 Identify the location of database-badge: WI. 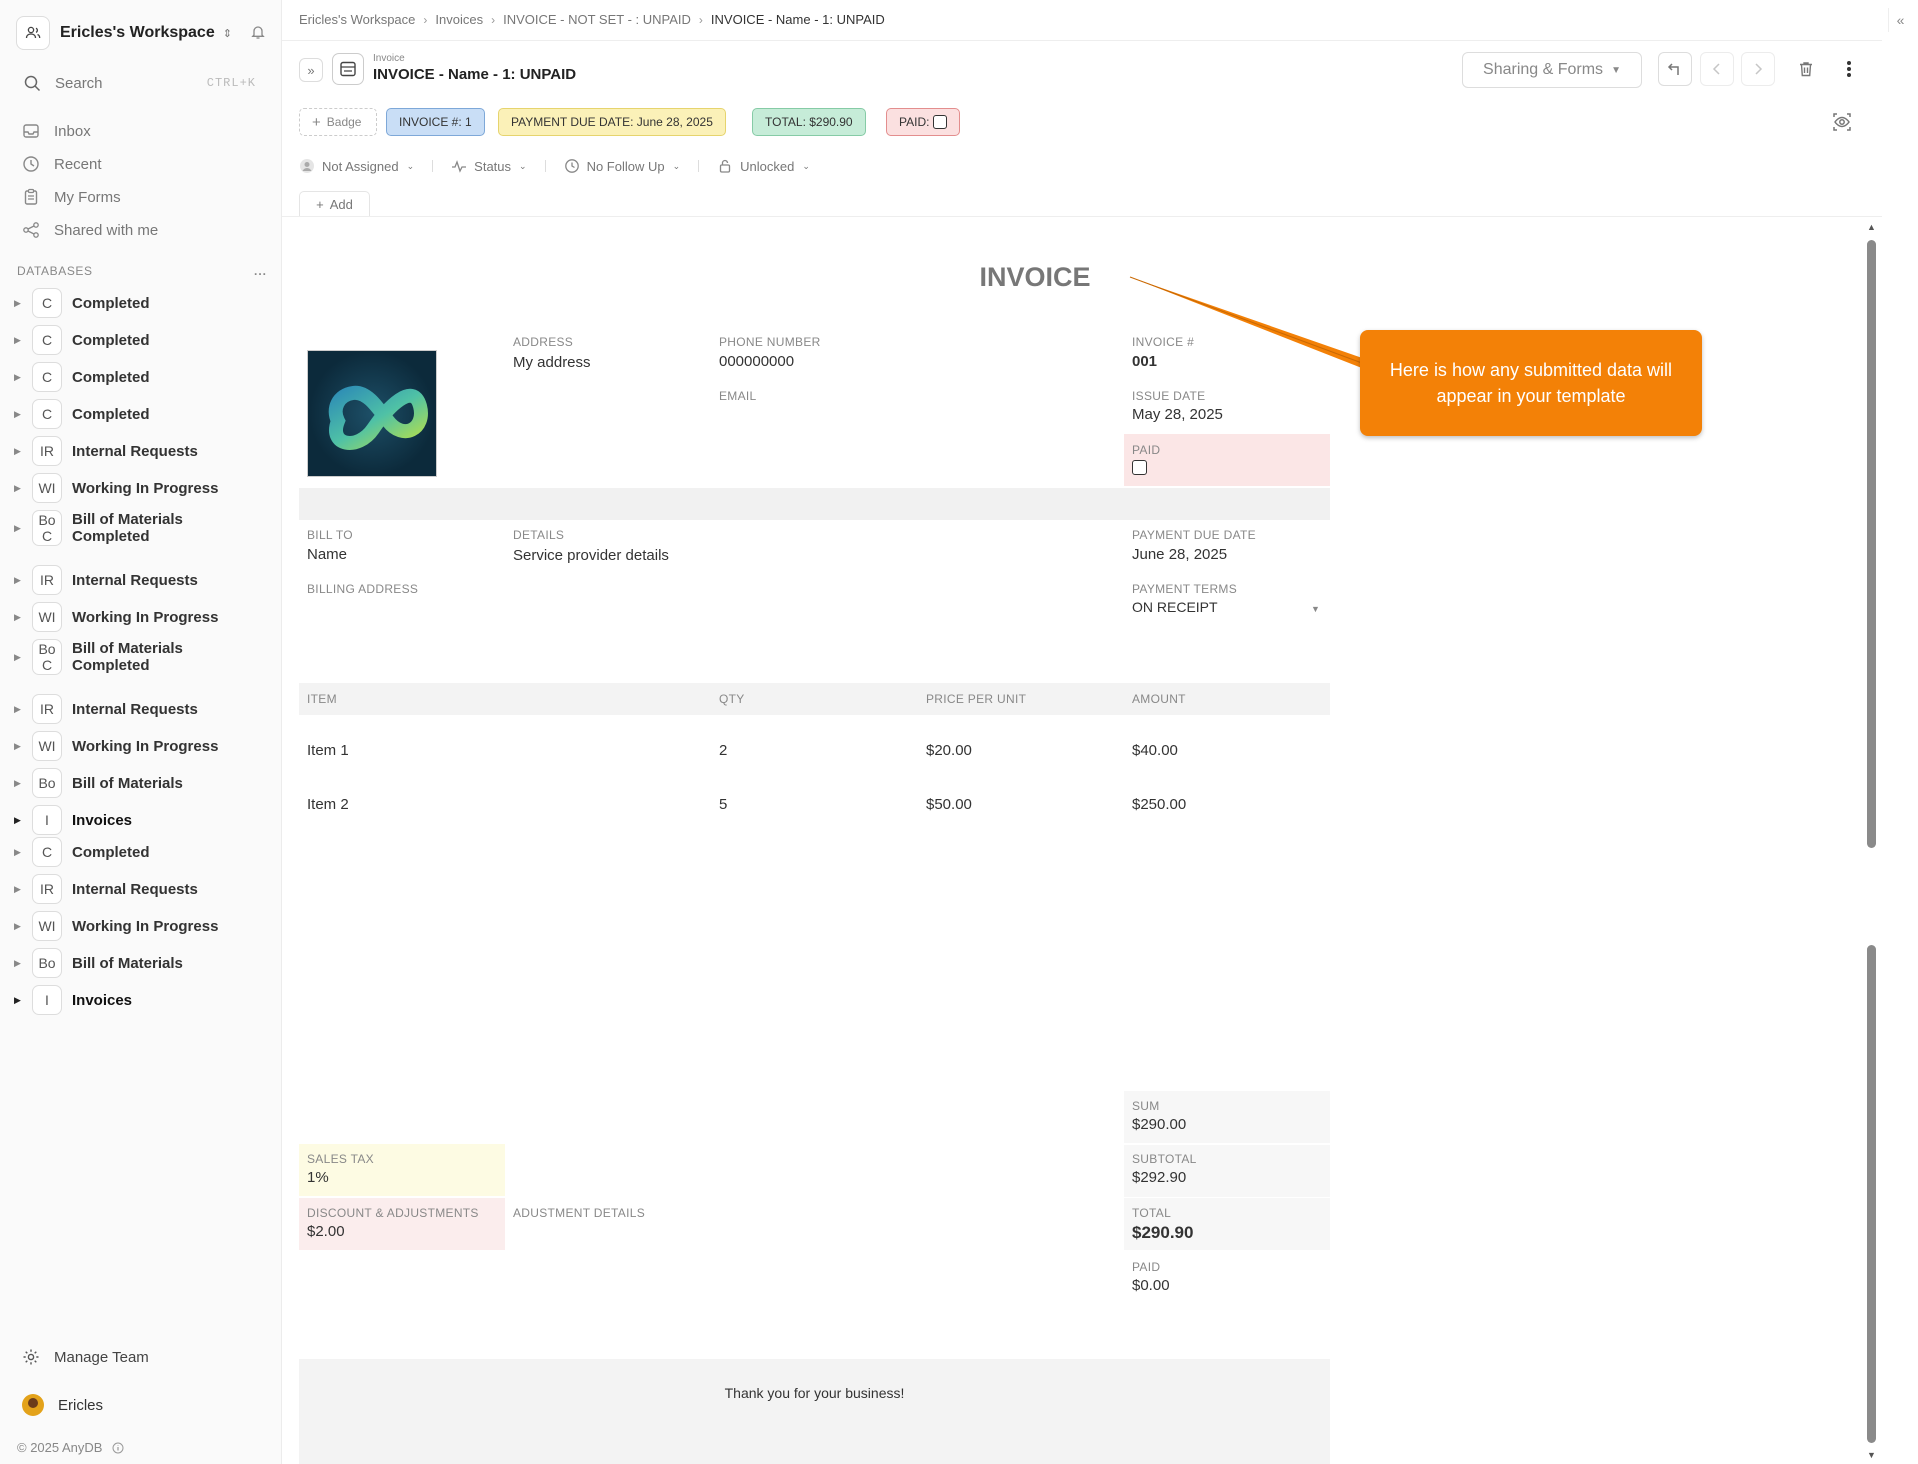
(47, 488).